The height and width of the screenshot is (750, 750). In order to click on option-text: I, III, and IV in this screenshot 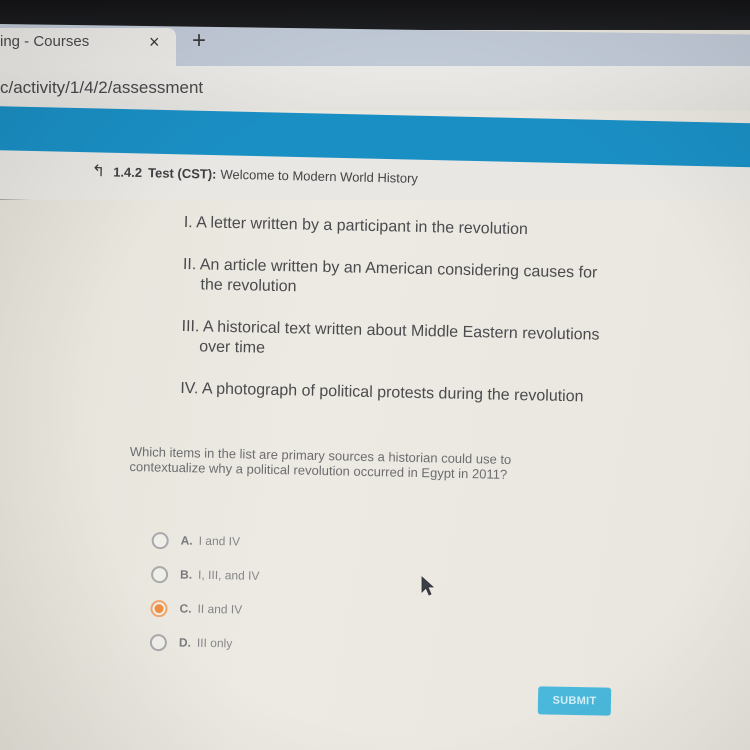, I will do `click(228, 575)`.